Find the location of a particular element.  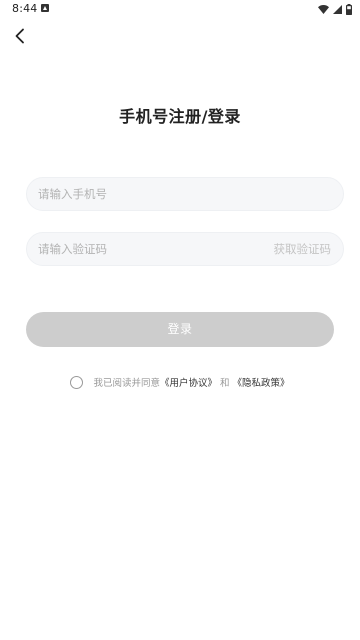

phone-field is located at coordinates (185, 194).